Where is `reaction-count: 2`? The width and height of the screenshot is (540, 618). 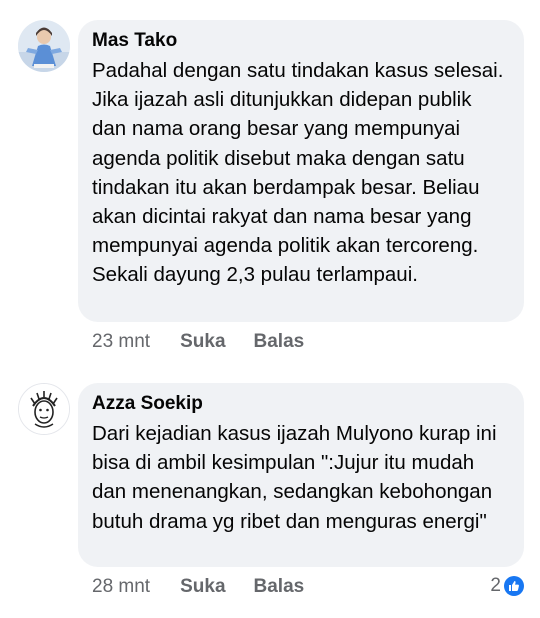 reaction-count: 2 is located at coordinates (495, 585).